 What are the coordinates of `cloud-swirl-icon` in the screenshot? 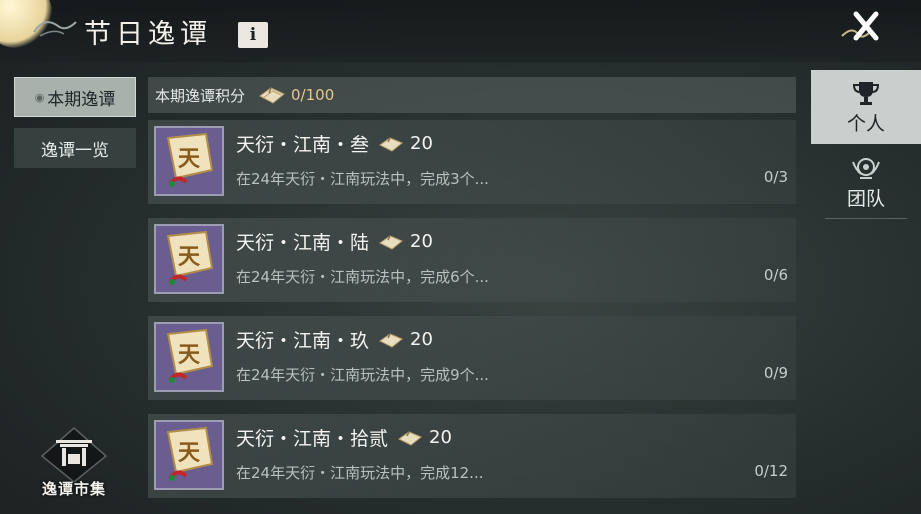 It's located at (55, 29).